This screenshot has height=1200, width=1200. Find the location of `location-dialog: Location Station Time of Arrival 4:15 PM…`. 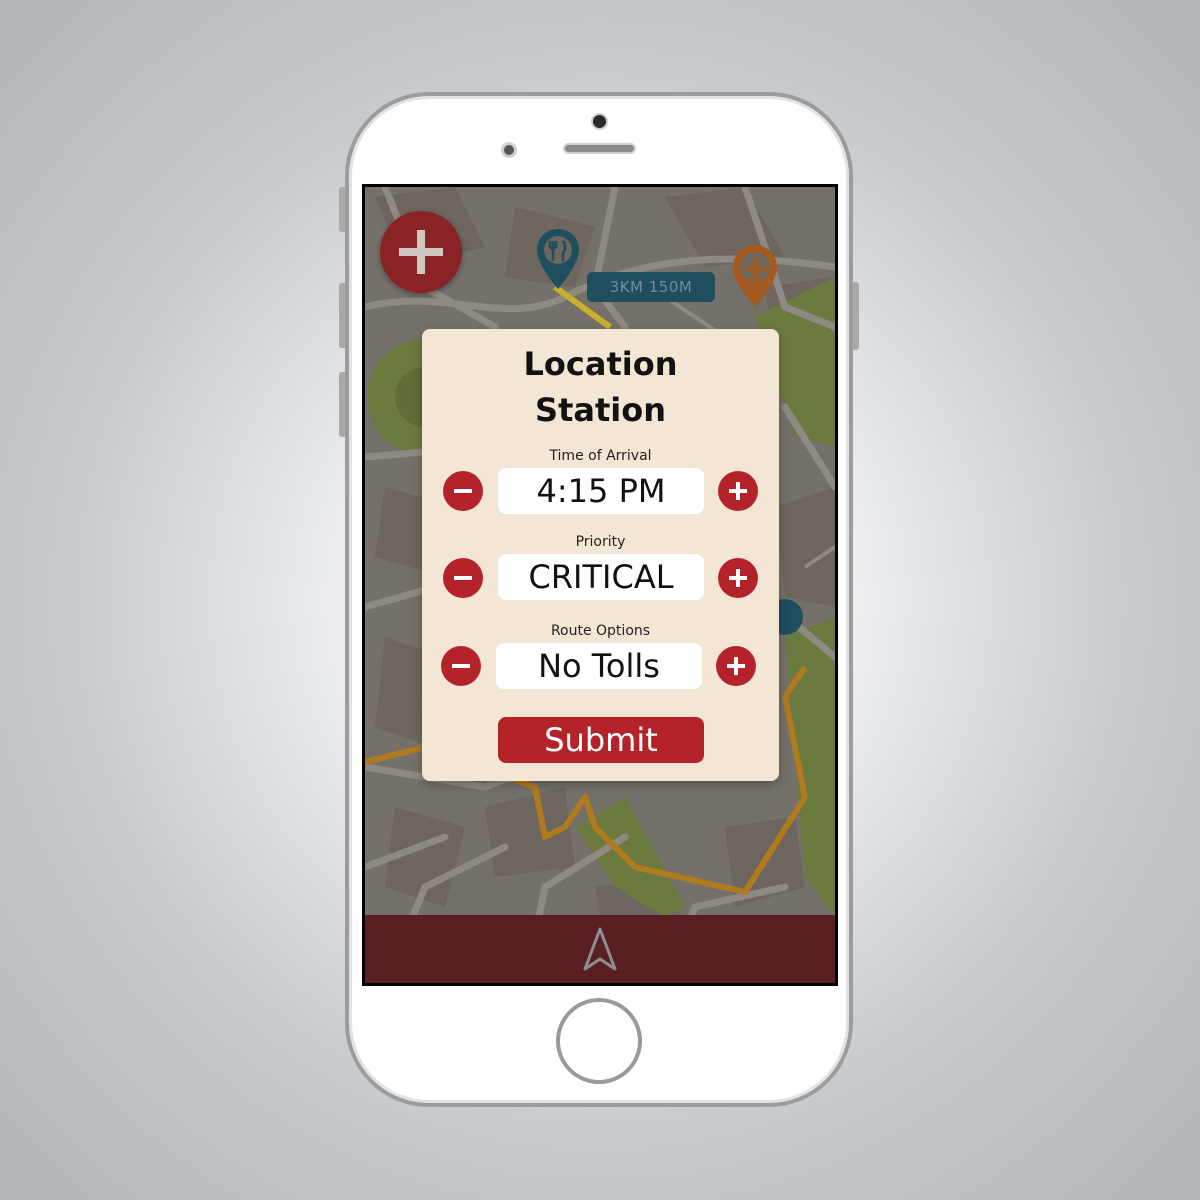

location-dialog: Location Station Time of Arrival 4:15 PM… is located at coordinates (600, 555).